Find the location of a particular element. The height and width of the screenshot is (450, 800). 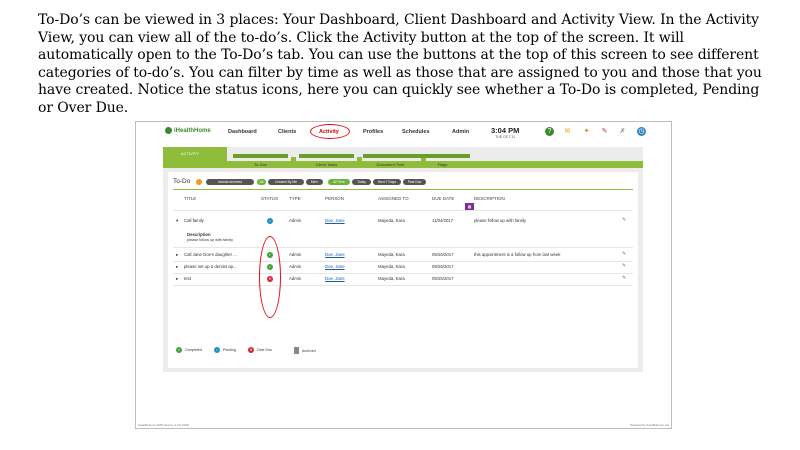

row-description: please follow up with family is located at coordinates (500, 220).